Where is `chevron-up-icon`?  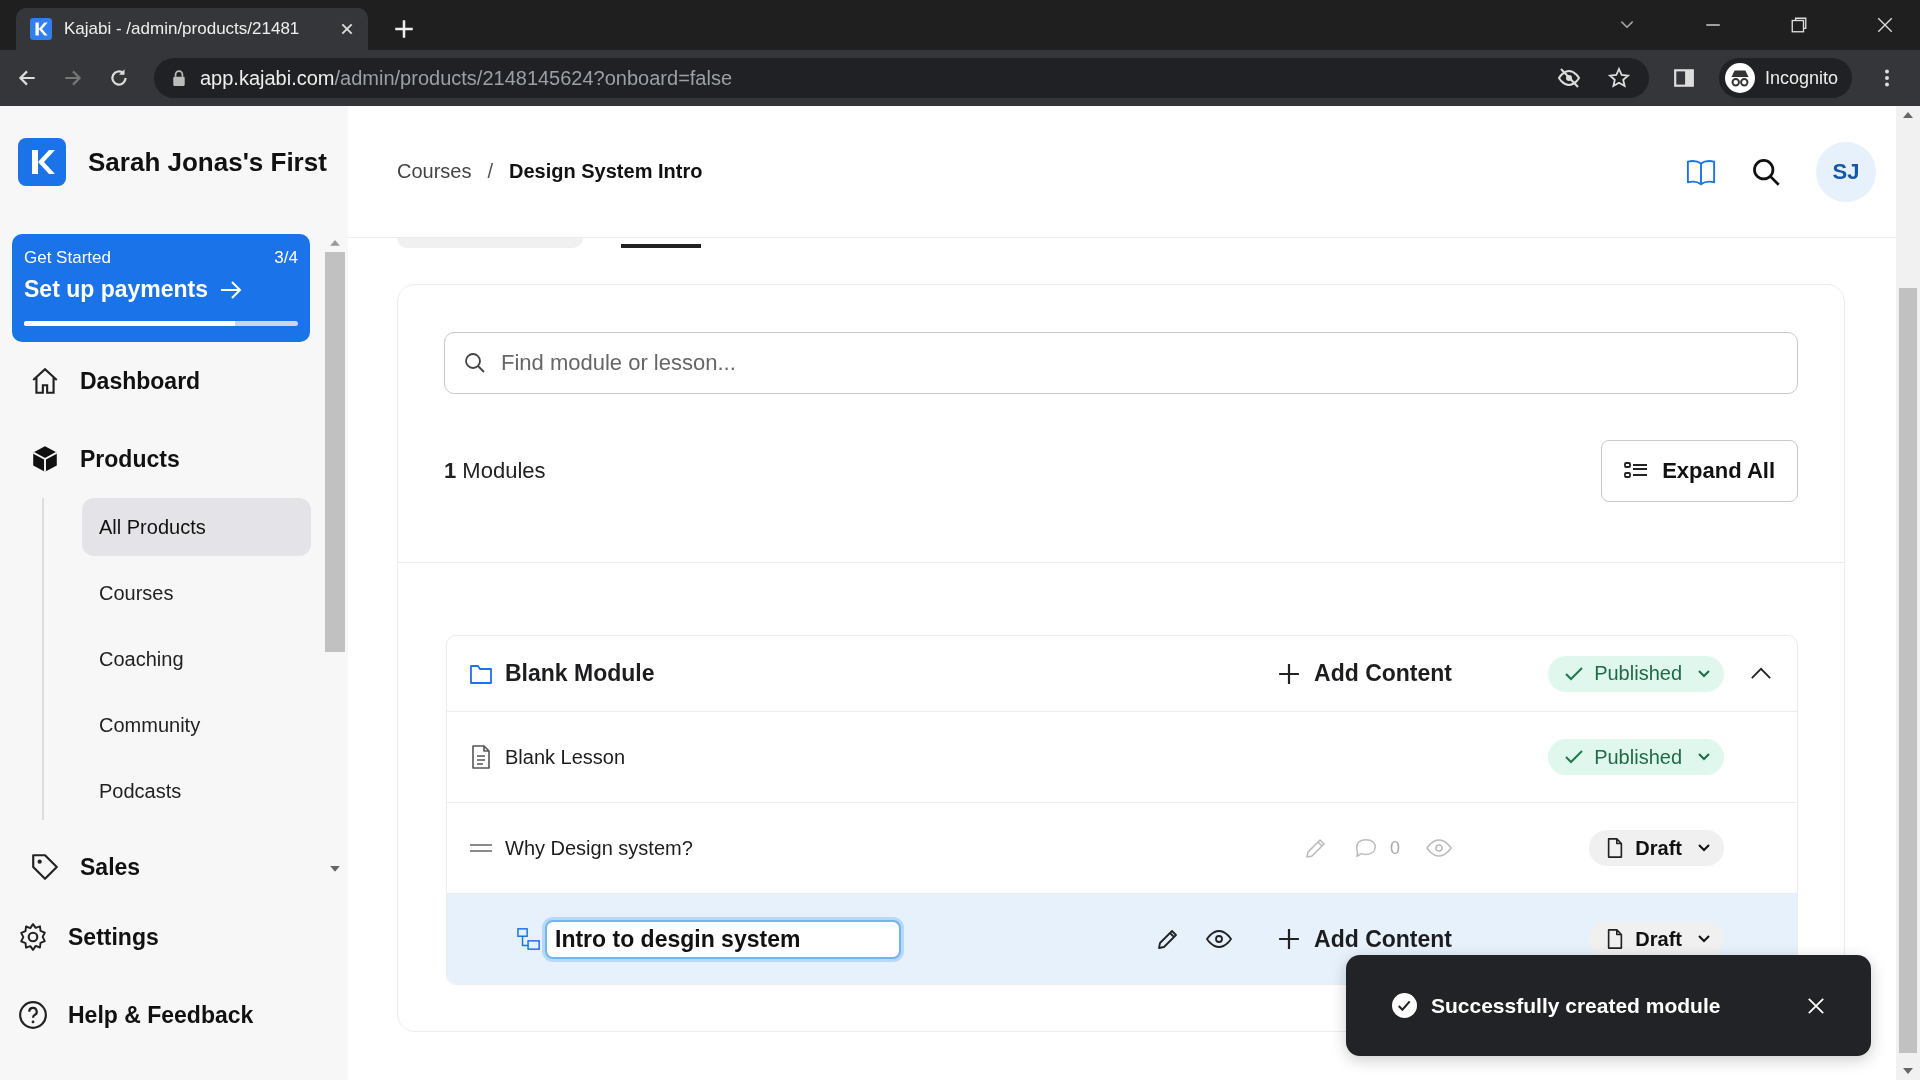
chevron-up-icon is located at coordinates (1760, 673).